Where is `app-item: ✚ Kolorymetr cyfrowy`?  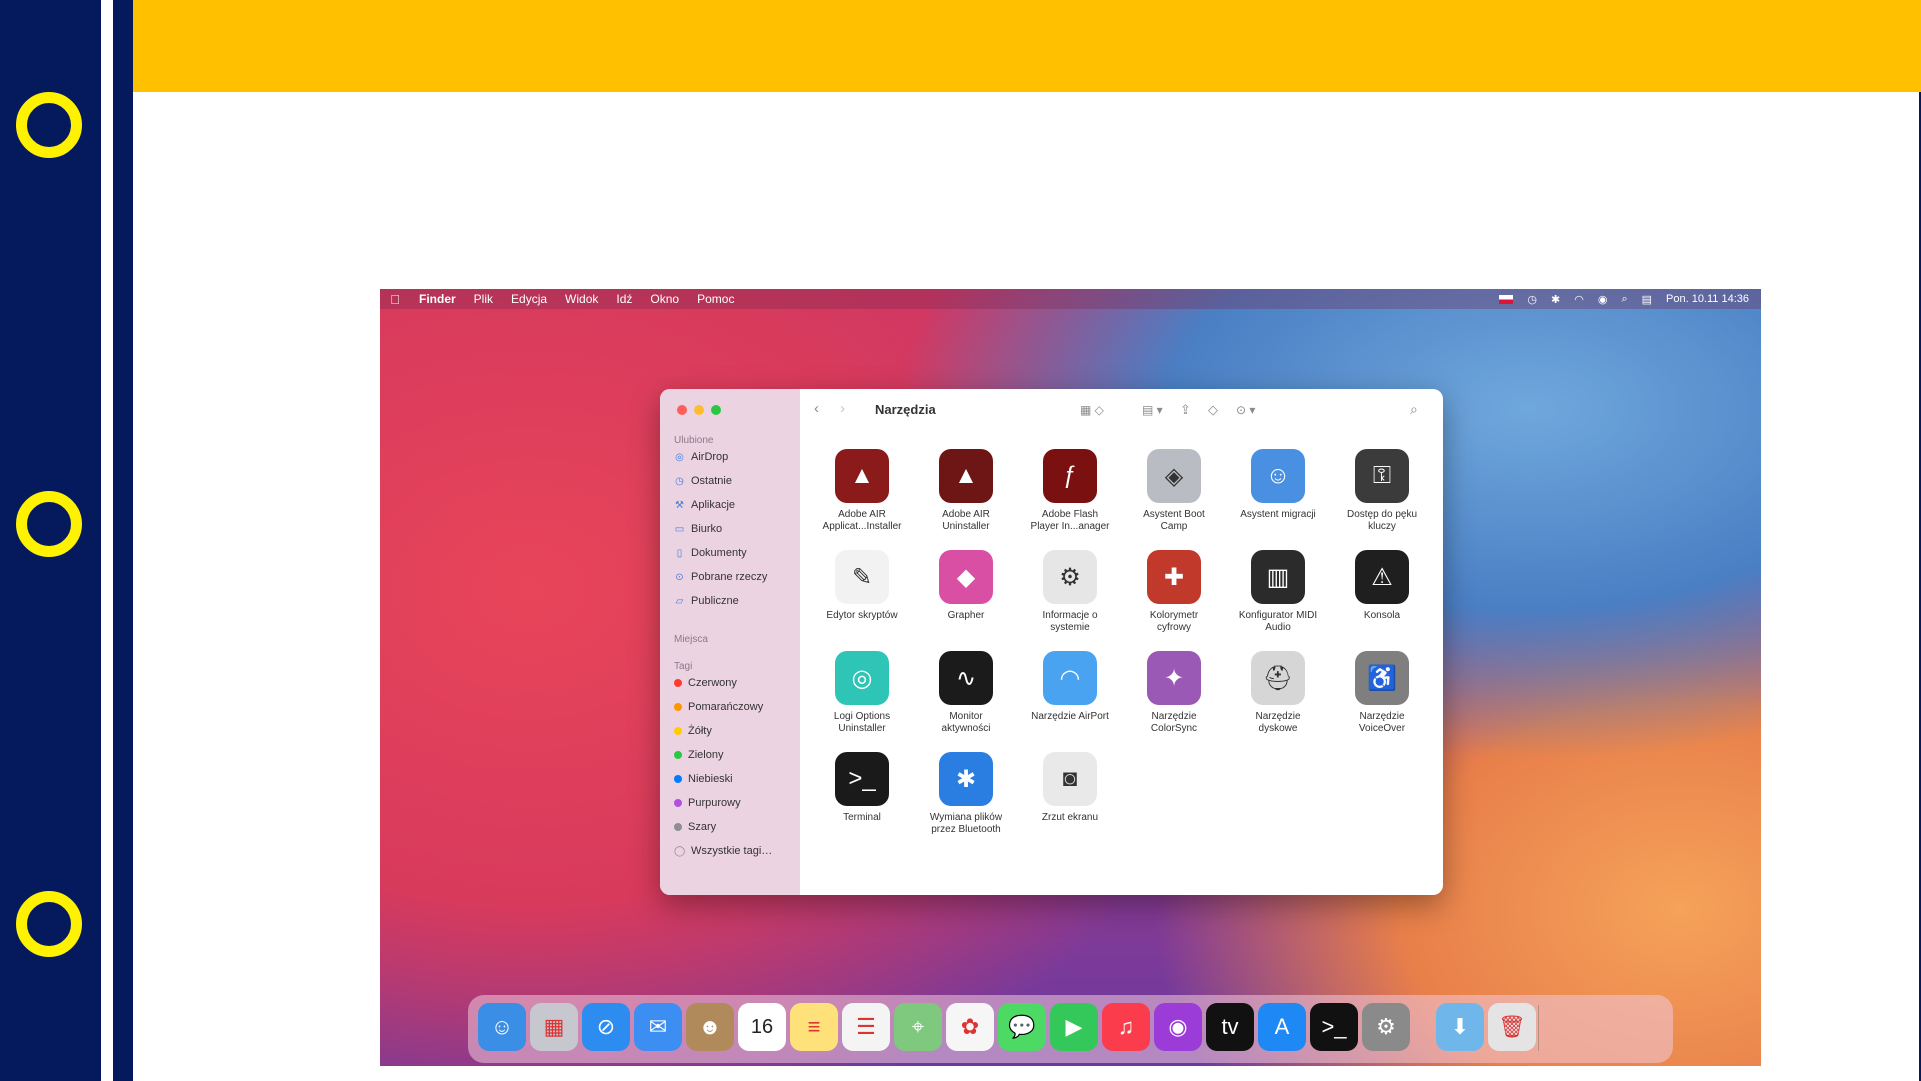
app-item: ✚ Kolorymetr cyfrowy is located at coordinates (1174, 592).